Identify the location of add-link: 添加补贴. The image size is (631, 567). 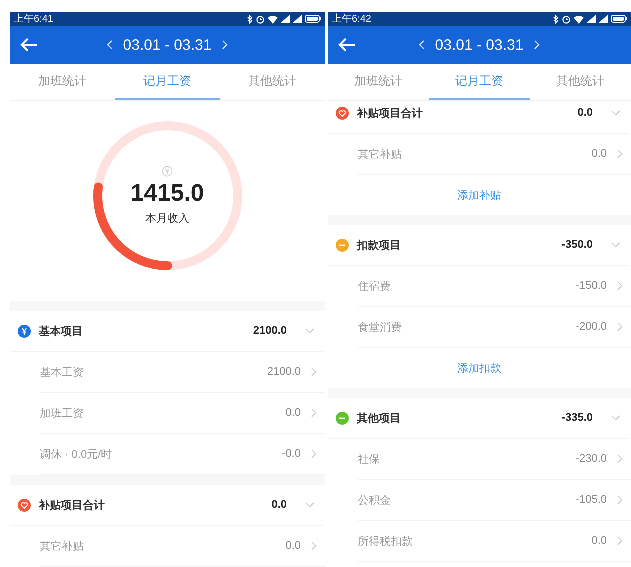
(480, 195).